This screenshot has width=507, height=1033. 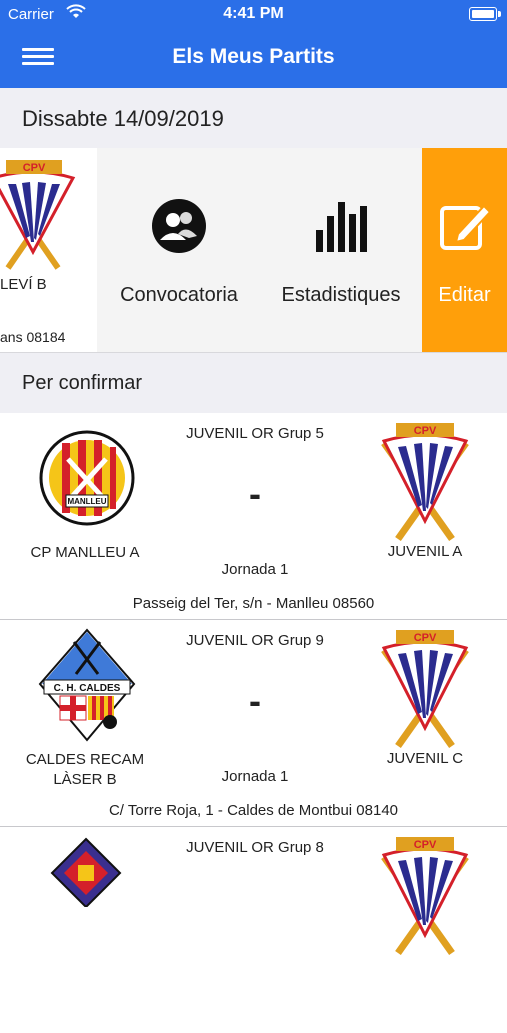 I want to click on battery-icon, so click(x=485, y=14).